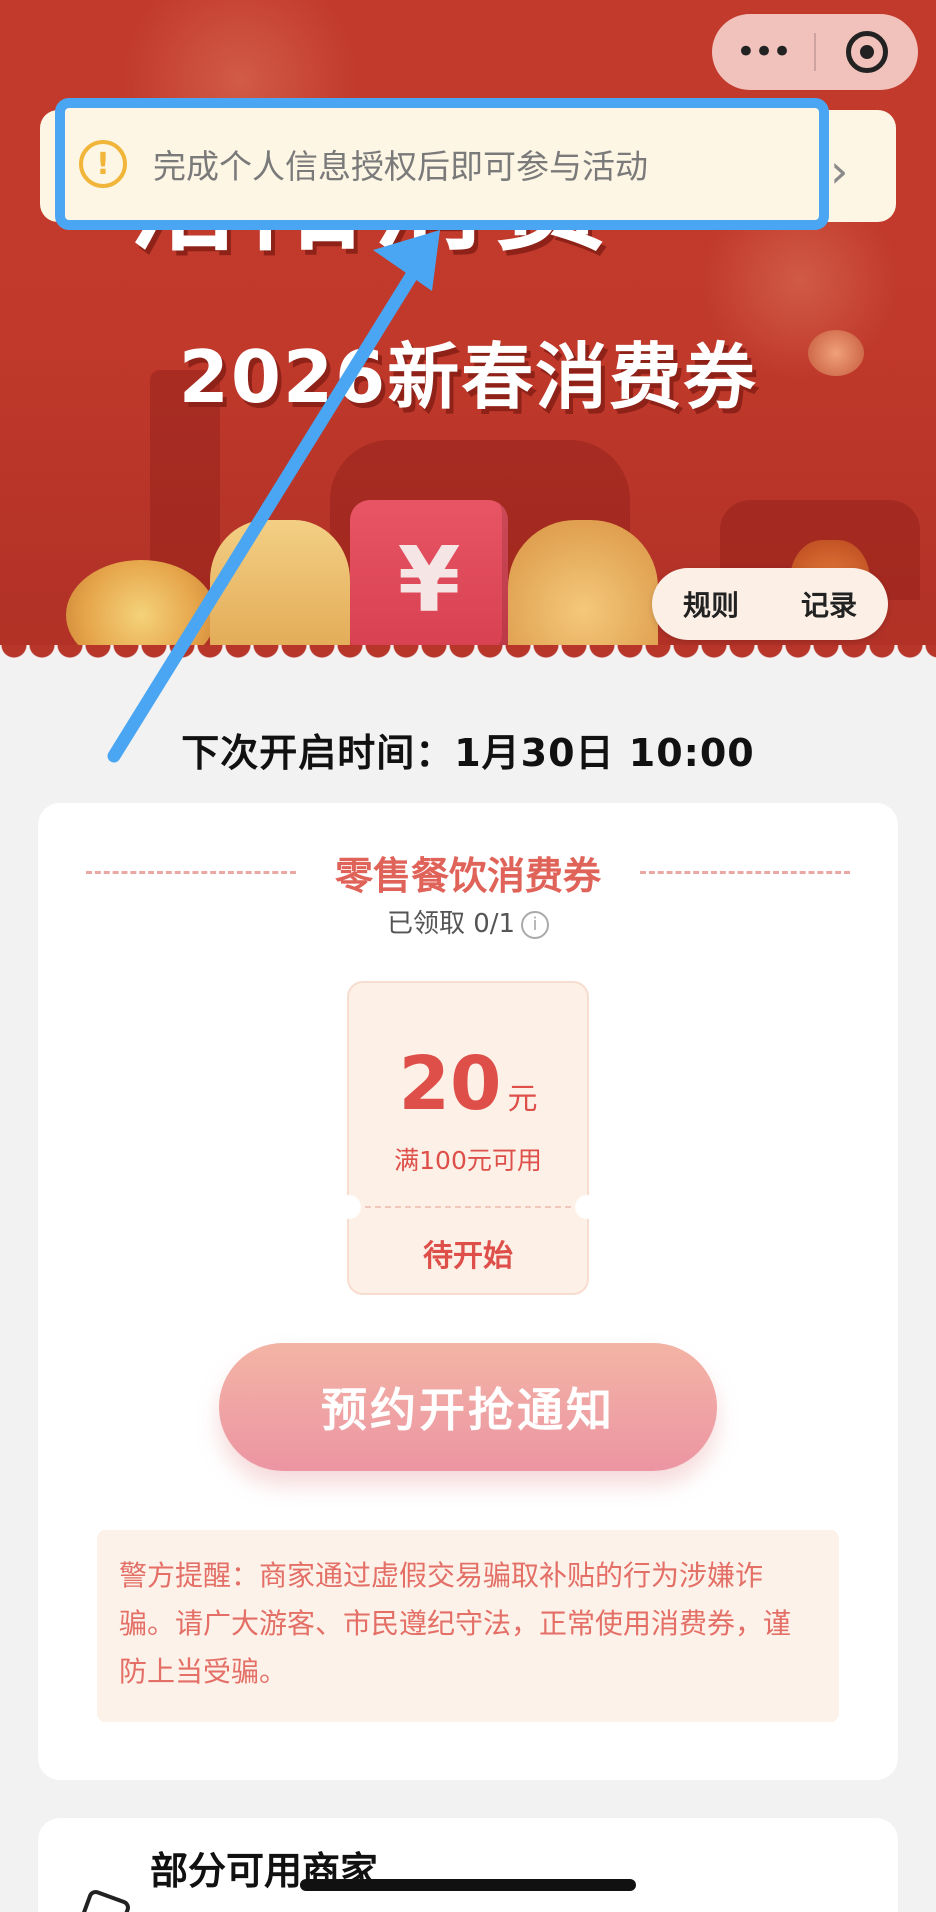 This screenshot has height=1912, width=936. Describe the element at coordinates (522, 1099) in the screenshot. I see `coupon-unit: 元` at that location.